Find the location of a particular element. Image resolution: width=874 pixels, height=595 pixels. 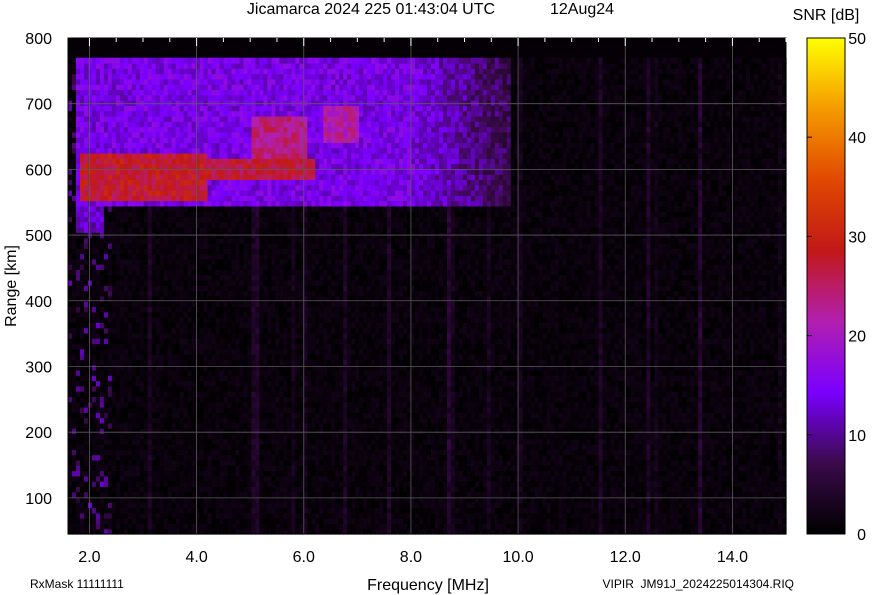

chart-date: 12Aug24 is located at coordinates (582, 9).